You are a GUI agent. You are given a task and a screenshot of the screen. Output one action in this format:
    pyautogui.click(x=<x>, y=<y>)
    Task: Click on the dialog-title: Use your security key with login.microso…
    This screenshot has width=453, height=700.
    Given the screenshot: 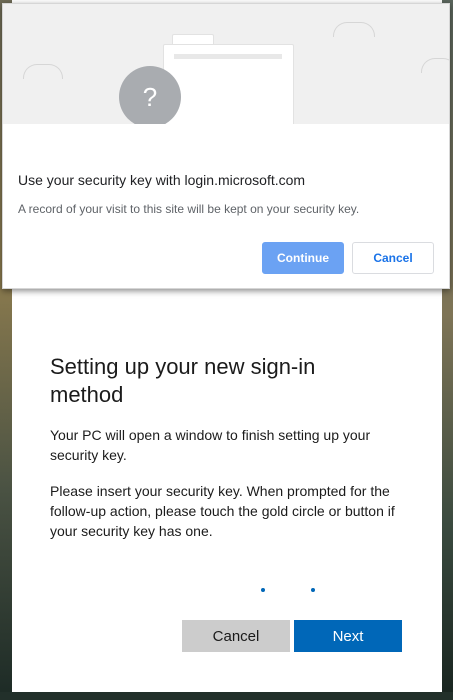 What is the action you would take?
    pyautogui.click(x=162, y=180)
    